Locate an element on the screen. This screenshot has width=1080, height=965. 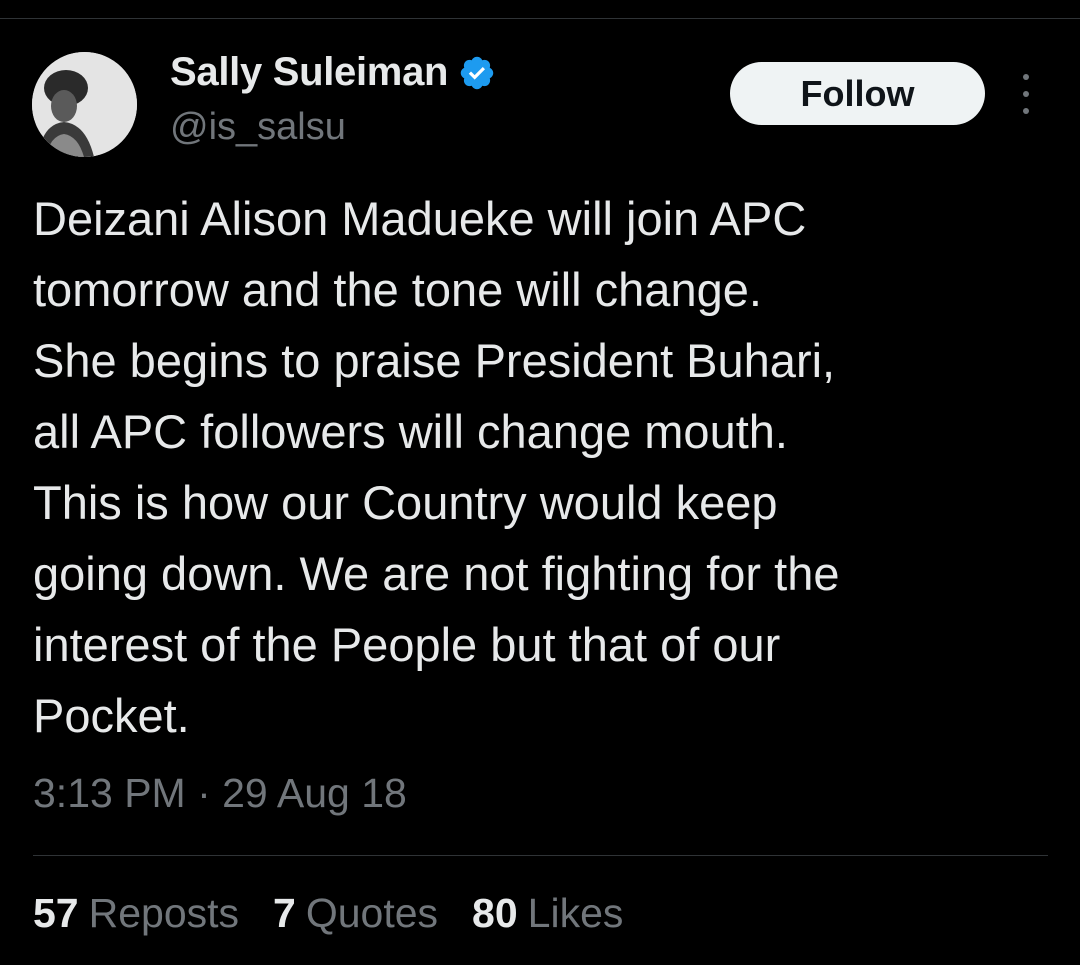
quotes-label: Quotes is located at coordinates (372, 913).